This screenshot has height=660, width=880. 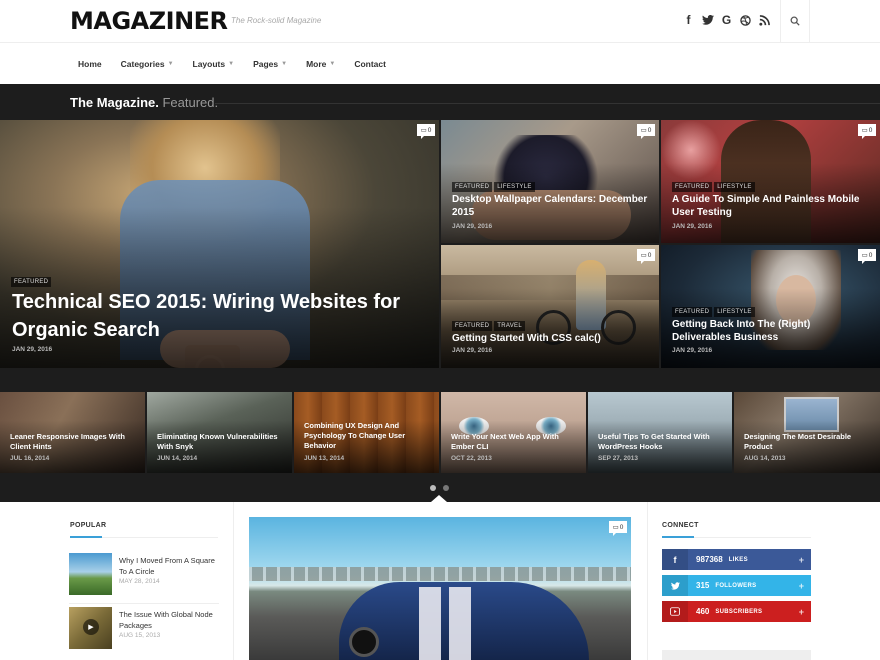 I want to click on facebook-likes-button: f 987368 LIKES +, so click(x=736, y=559).